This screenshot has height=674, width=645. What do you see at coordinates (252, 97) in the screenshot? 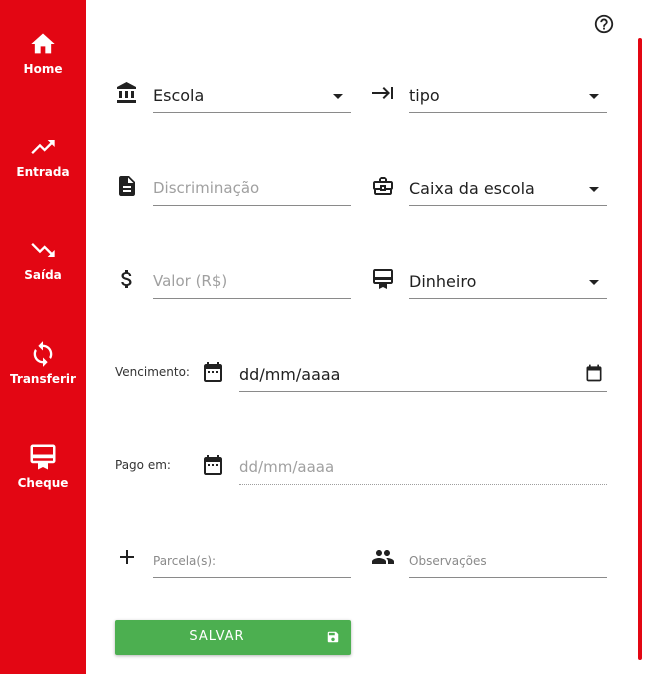
I see `escola-select: Escola` at bounding box center [252, 97].